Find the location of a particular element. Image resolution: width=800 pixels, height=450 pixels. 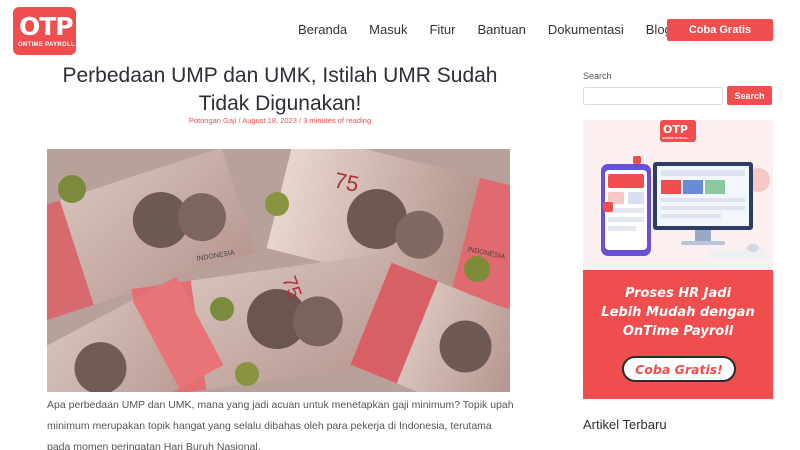

banknote-value: 75 is located at coordinates (346, 182).